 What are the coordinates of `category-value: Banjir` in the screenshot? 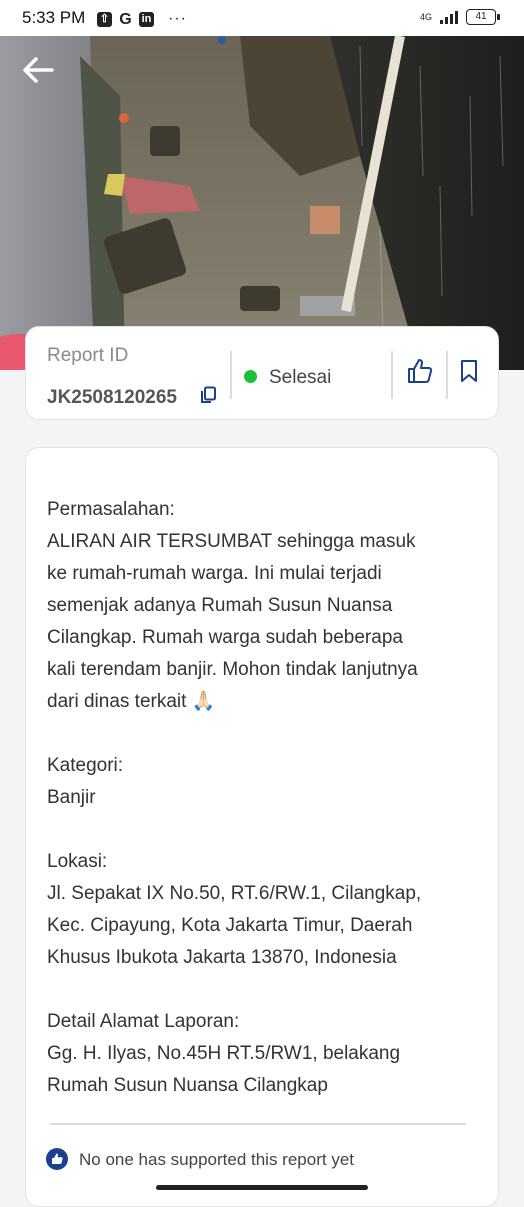 It's located at (71, 797).